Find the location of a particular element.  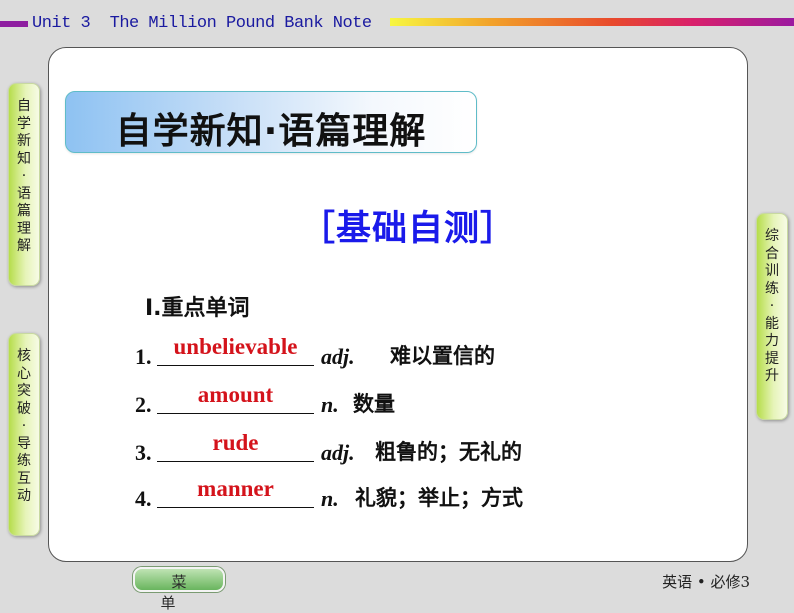

vocab-meaning: 数量 is located at coordinates (374, 404).